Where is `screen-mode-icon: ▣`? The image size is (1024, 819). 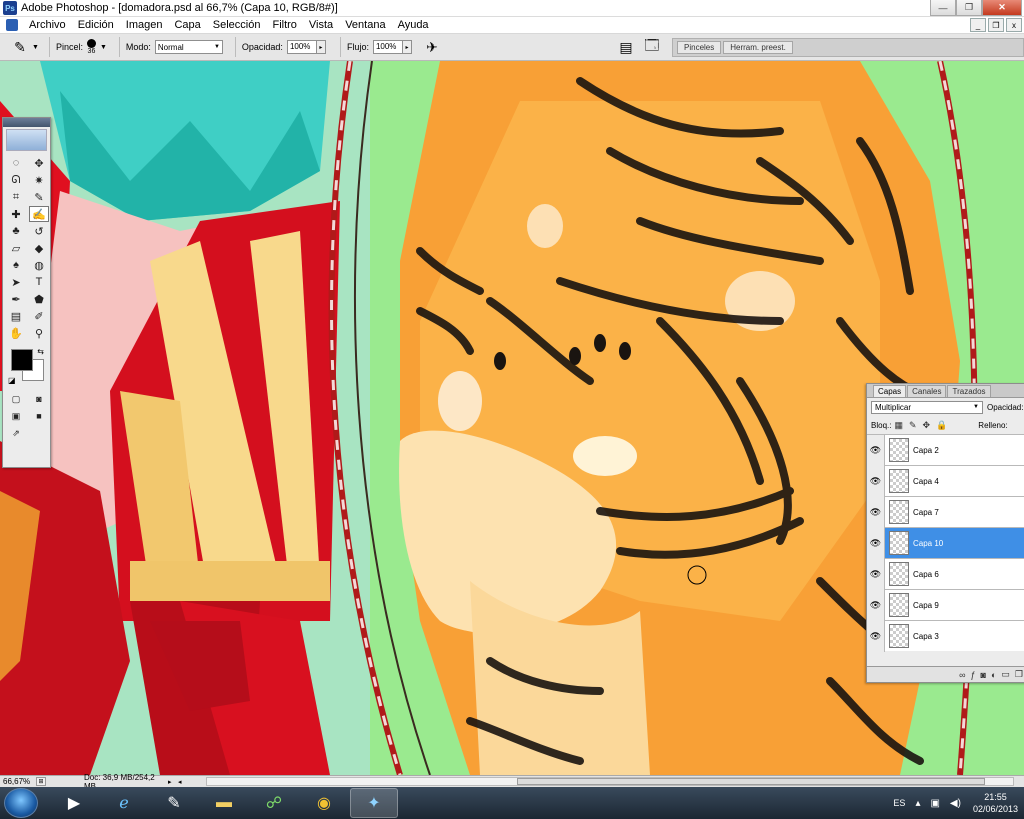 screen-mode-icon: ▣ is located at coordinates (16, 416).